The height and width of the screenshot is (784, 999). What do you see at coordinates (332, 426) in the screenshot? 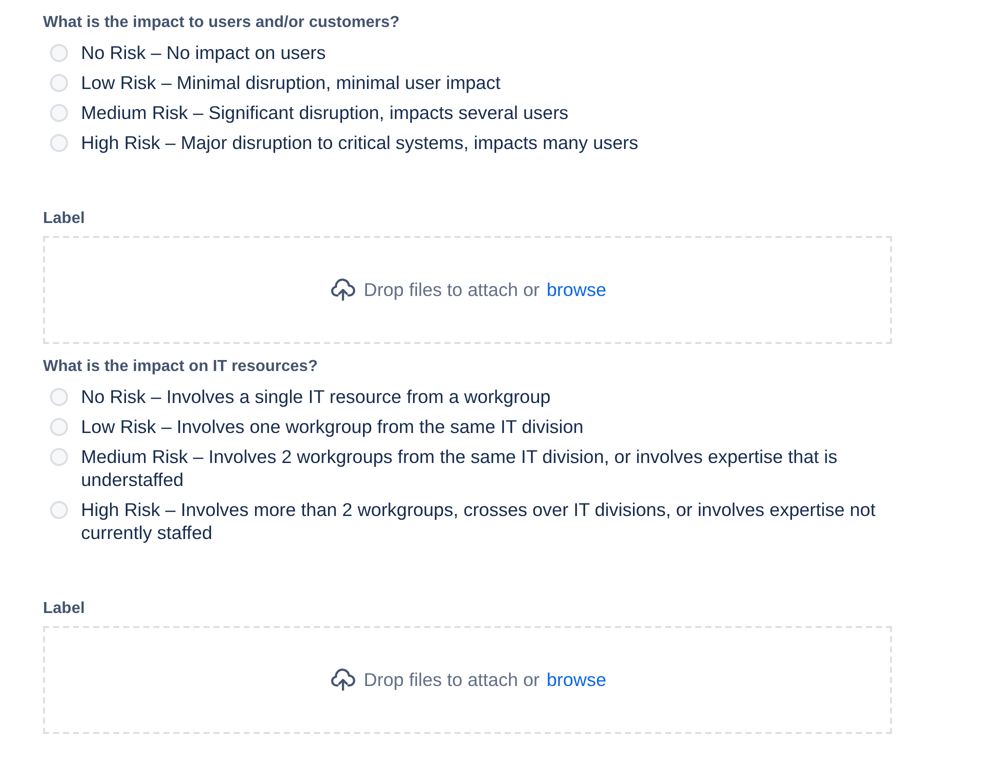
I see `option-label: Low Risk – Involves one workgroup from the same IT division` at bounding box center [332, 426].